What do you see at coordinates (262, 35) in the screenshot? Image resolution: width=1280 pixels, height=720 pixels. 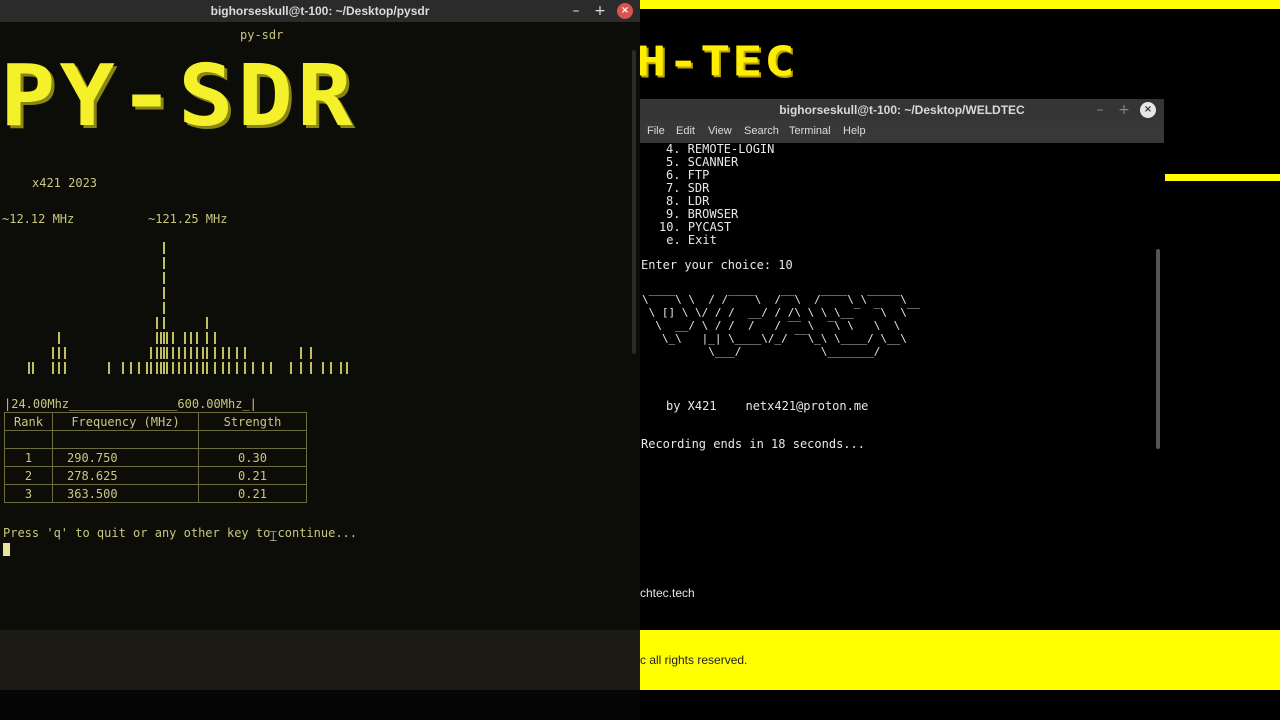 I see `app-title: py-sdr` at bounding box center [262, 35].